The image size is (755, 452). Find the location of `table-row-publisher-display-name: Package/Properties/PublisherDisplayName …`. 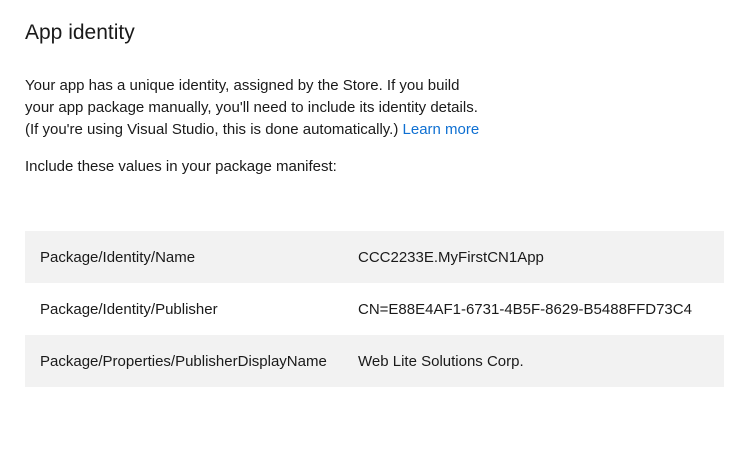

table-row-publisher-display-name: Package/Properties/PublisherDisplayName … is located at coordinates (374, 361).